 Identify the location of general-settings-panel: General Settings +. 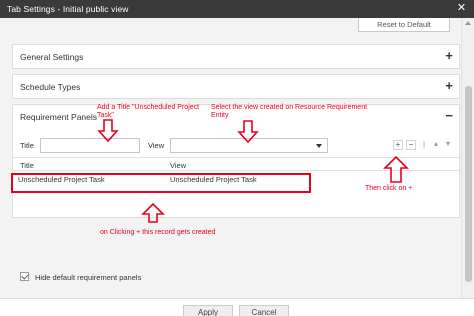
(236, 56).